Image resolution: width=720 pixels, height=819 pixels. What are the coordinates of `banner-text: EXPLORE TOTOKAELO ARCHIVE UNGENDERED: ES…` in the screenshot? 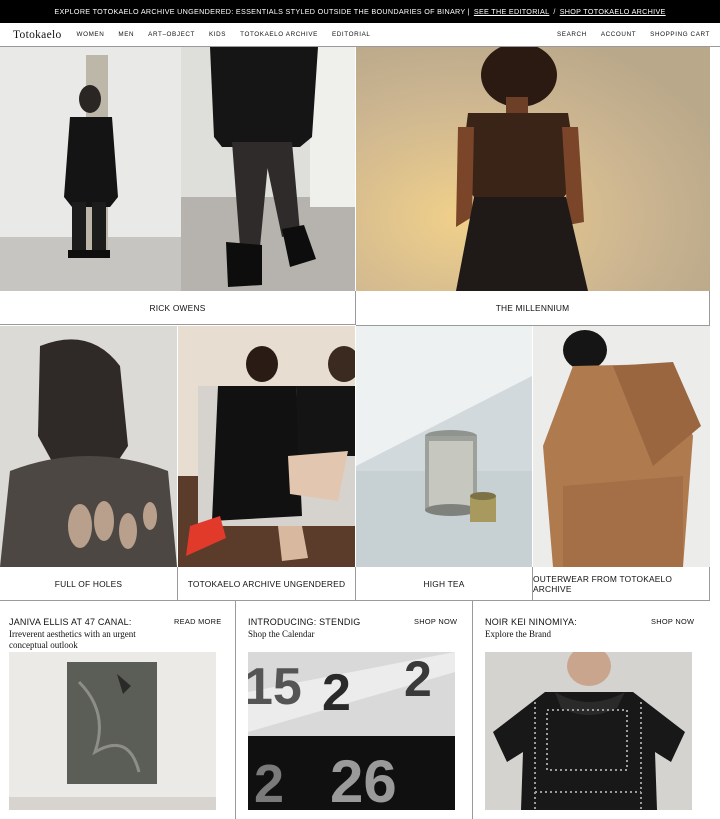 It's located at (262, 11).